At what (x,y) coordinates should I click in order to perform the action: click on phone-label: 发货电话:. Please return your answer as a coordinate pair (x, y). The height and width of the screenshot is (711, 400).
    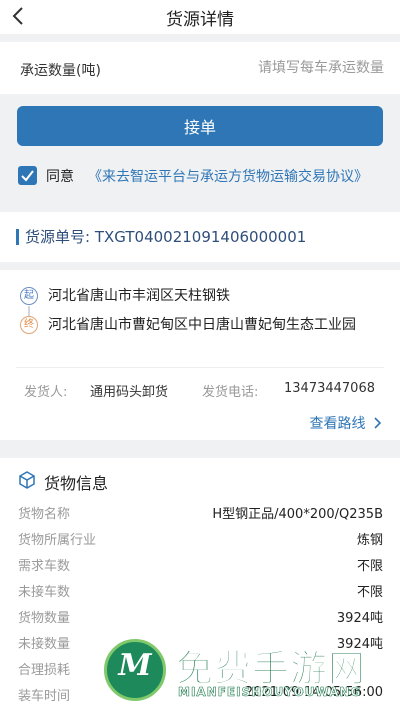
    Looking at the image, I should click on (230, 392).